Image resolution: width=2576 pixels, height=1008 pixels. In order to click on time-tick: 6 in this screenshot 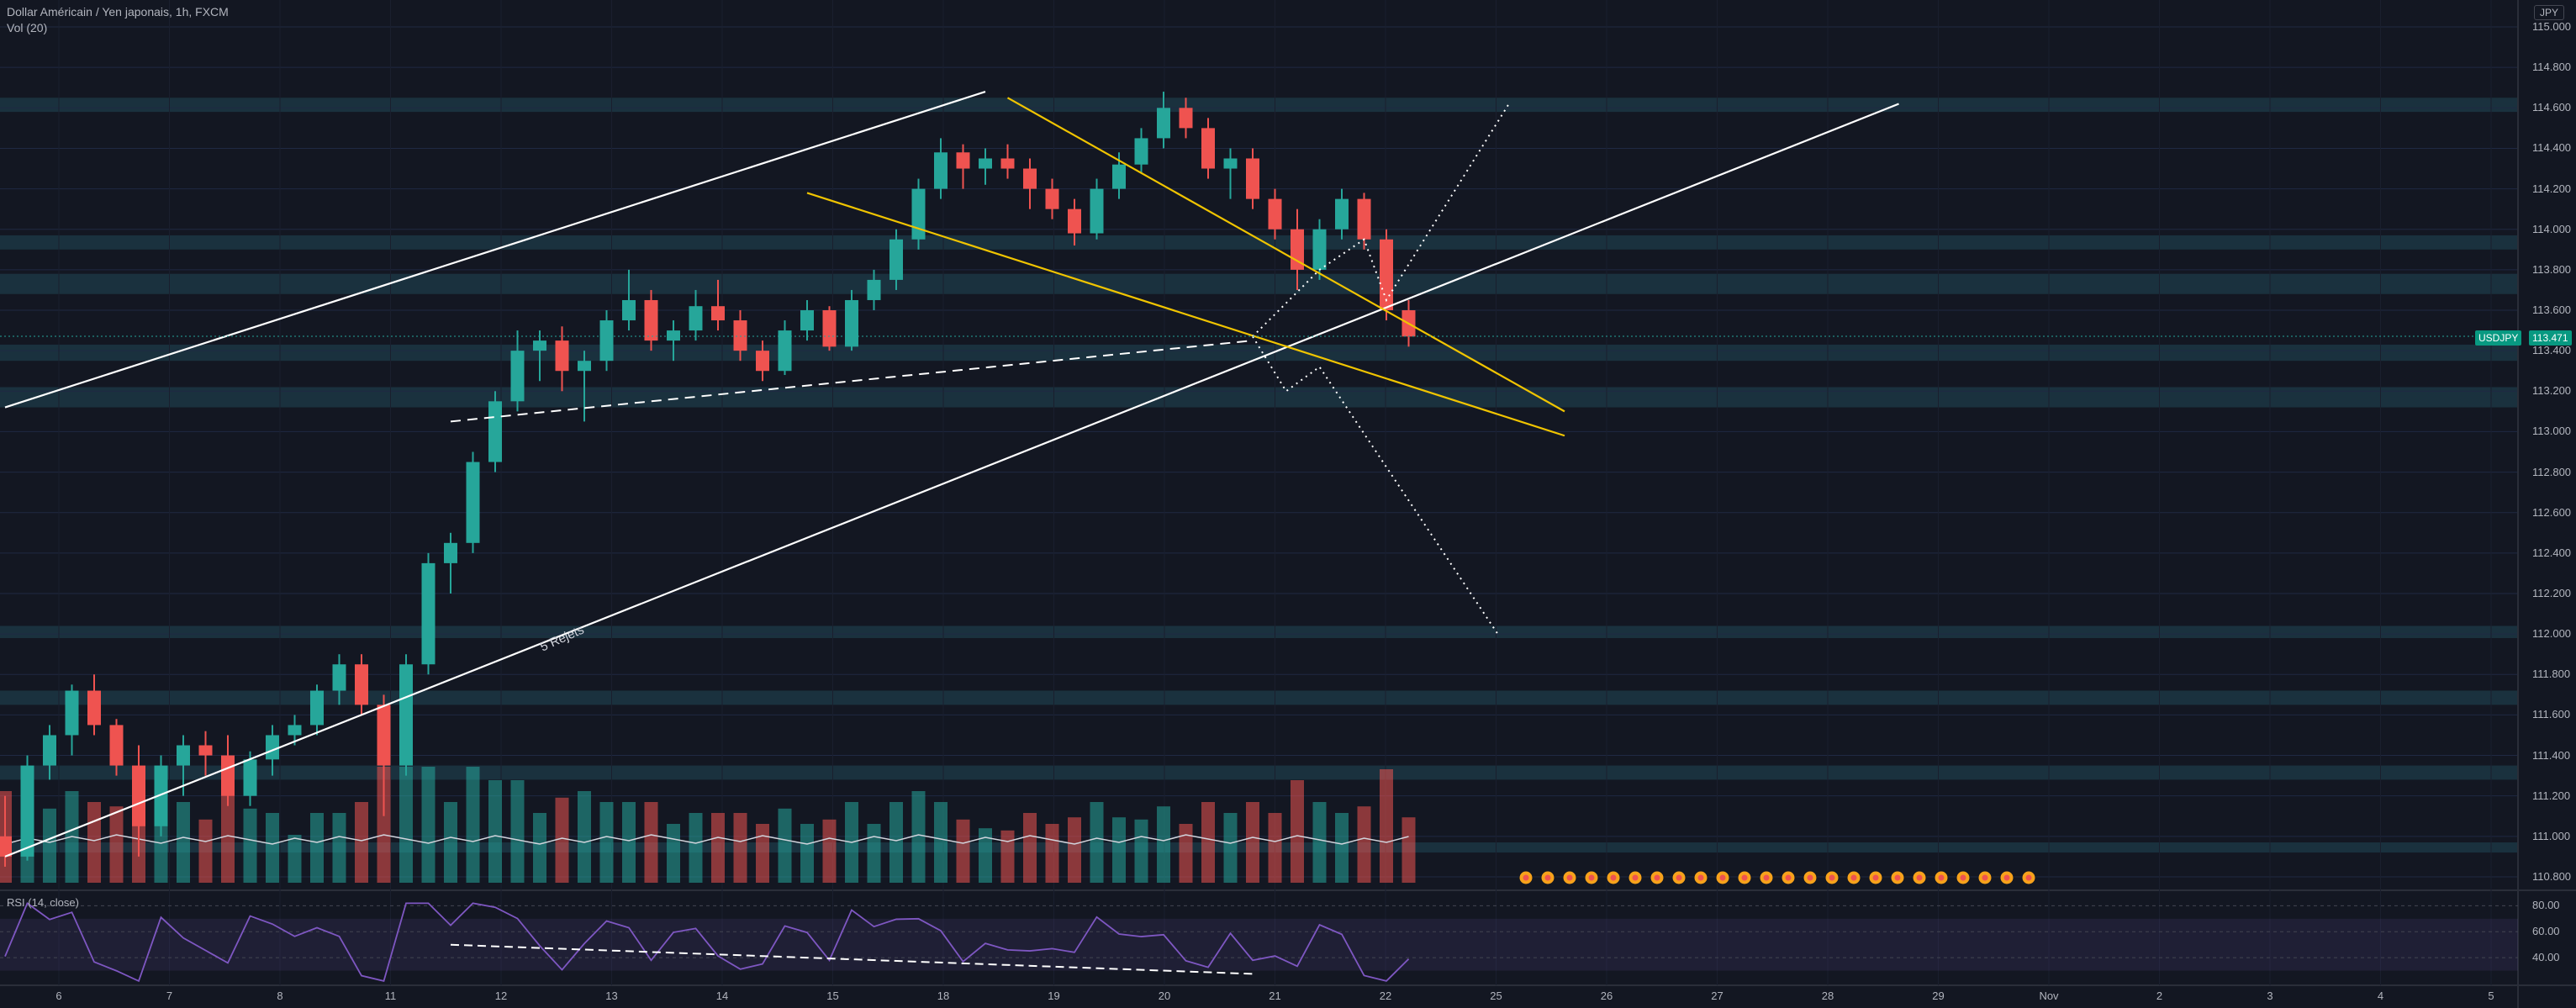, I will do `click(59, 996)`.